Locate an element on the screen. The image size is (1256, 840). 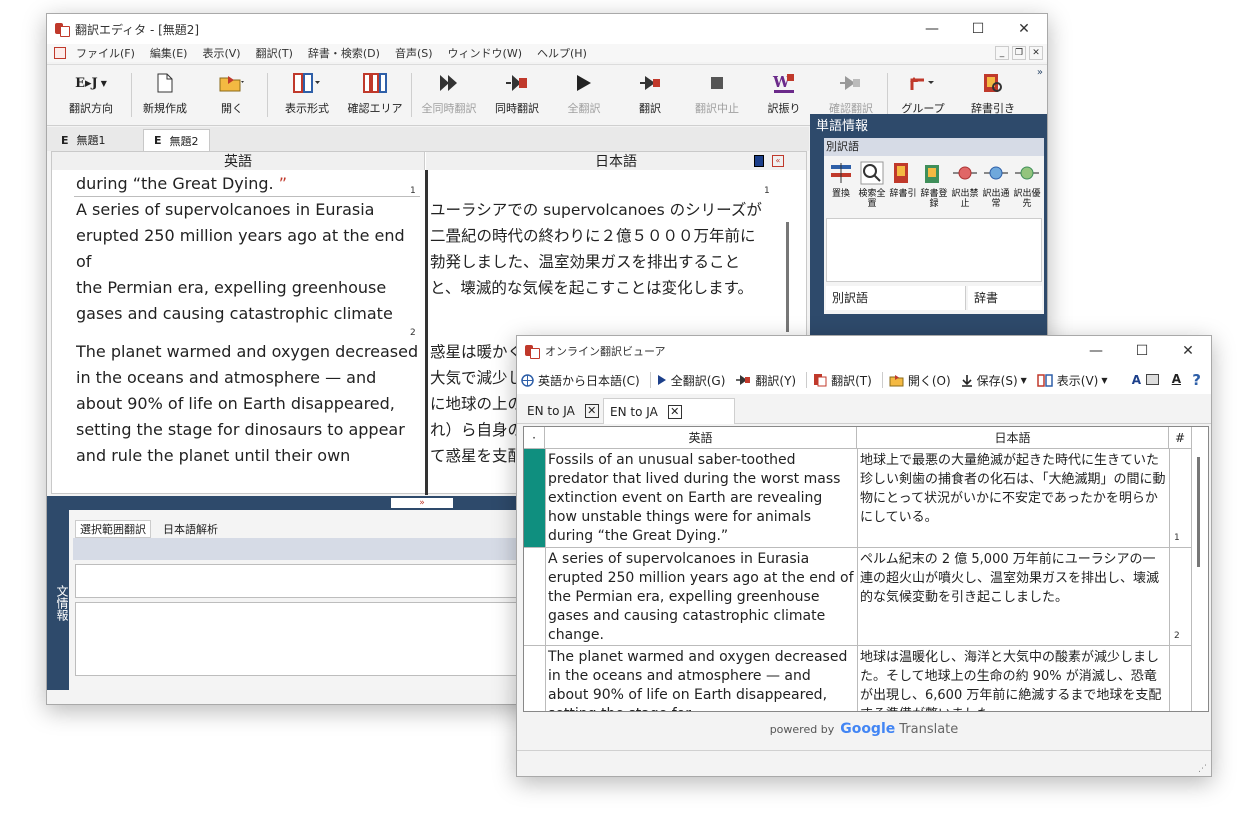
segment-number: 2 is located at coordinates (413, 333).